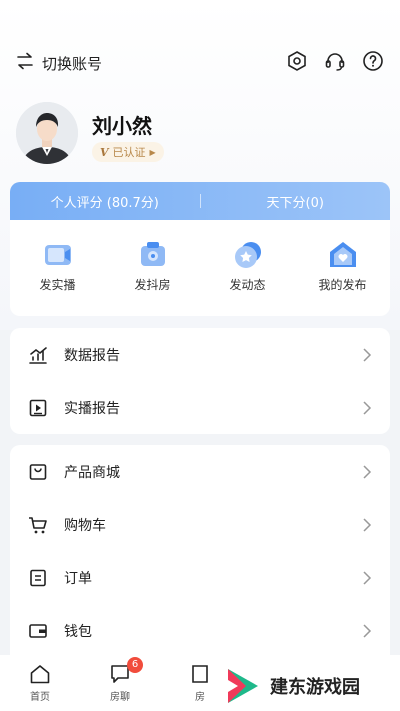 This screenshot has height=711, width=400. I want to click on cart-icon, so click(38, 525).